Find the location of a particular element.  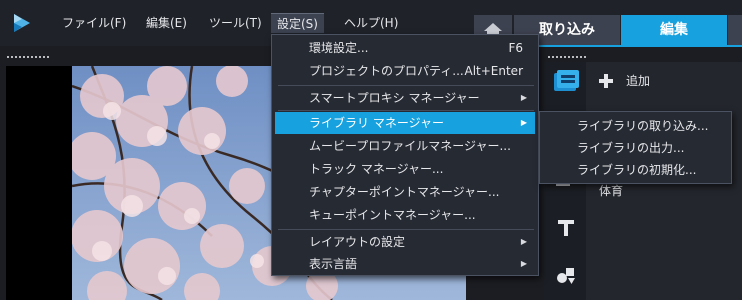

menu-item-layout-settings: レイアウトの設定 ▶ is located at coordinates (405, 242).